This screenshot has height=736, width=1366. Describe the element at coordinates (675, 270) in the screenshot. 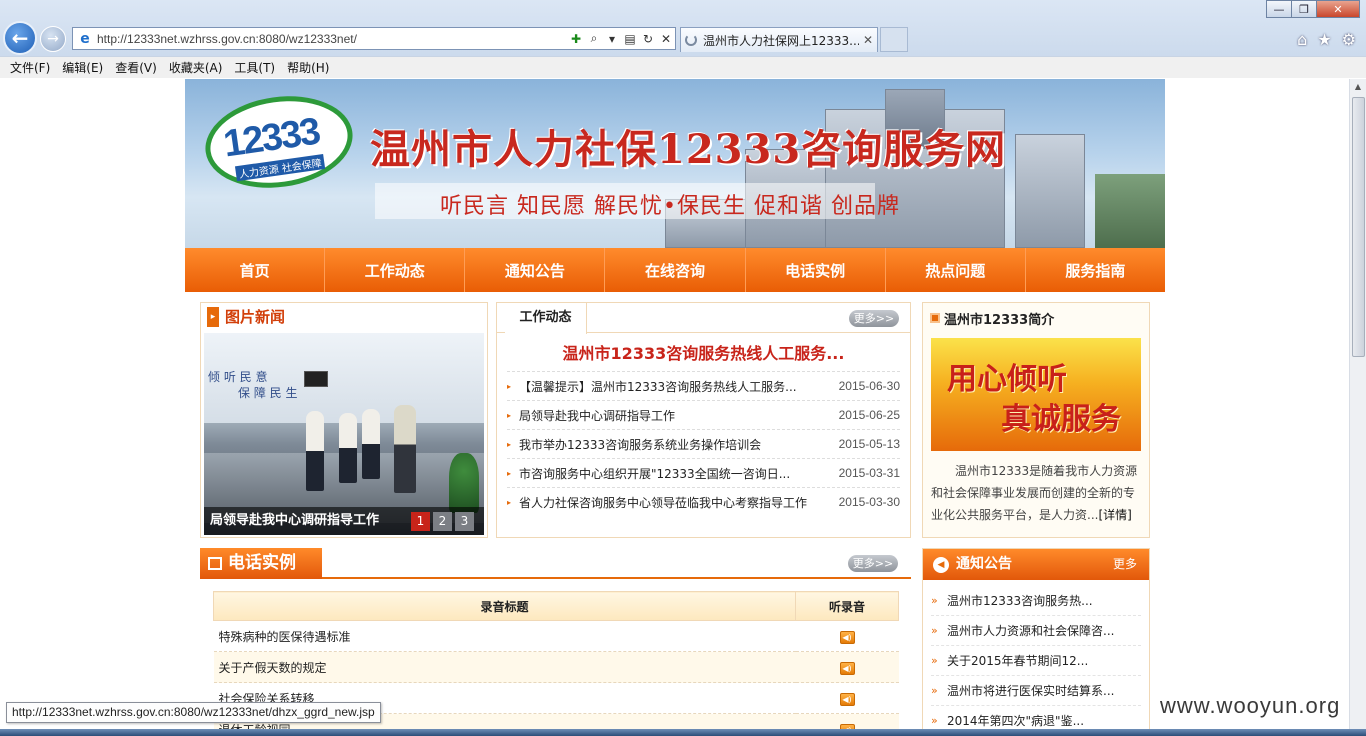

I see `nav-online-consult: 在线咨询` at that location.